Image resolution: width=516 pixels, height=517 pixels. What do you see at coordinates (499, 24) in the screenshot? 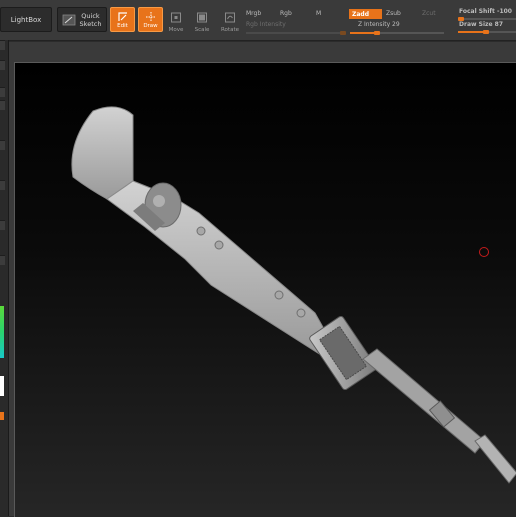
I see `draw-size-value: 87` at bounding box center [499, 24].